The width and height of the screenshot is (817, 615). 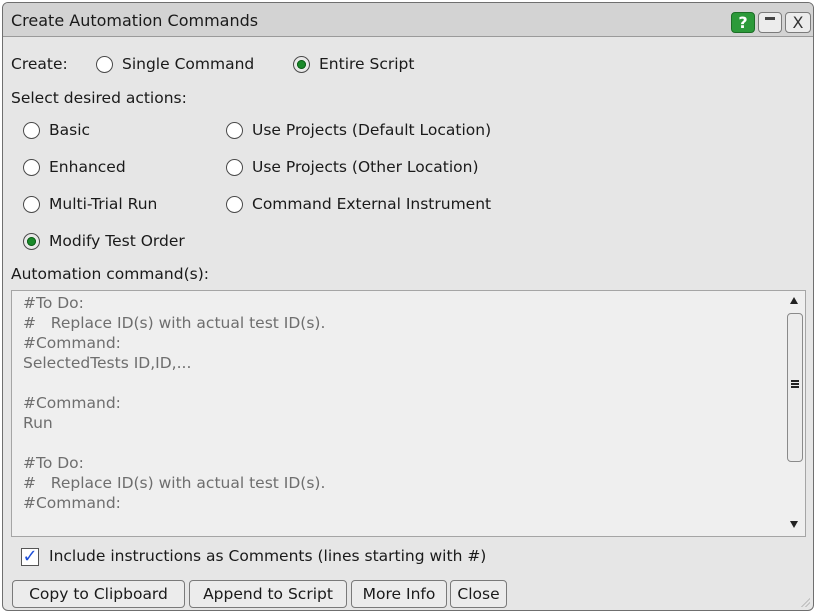 I want to click on close-window-button: X, so click(x=798, y=22).